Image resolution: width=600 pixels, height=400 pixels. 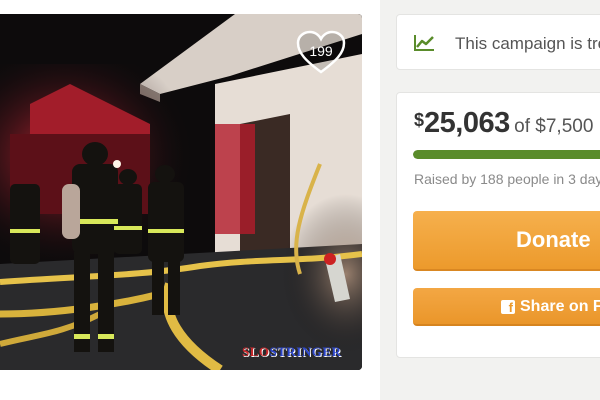 What do you see at coordinates (560, 306) in the screenshot?
I see `share-label: Share on F` at bounding box center [560, 306].